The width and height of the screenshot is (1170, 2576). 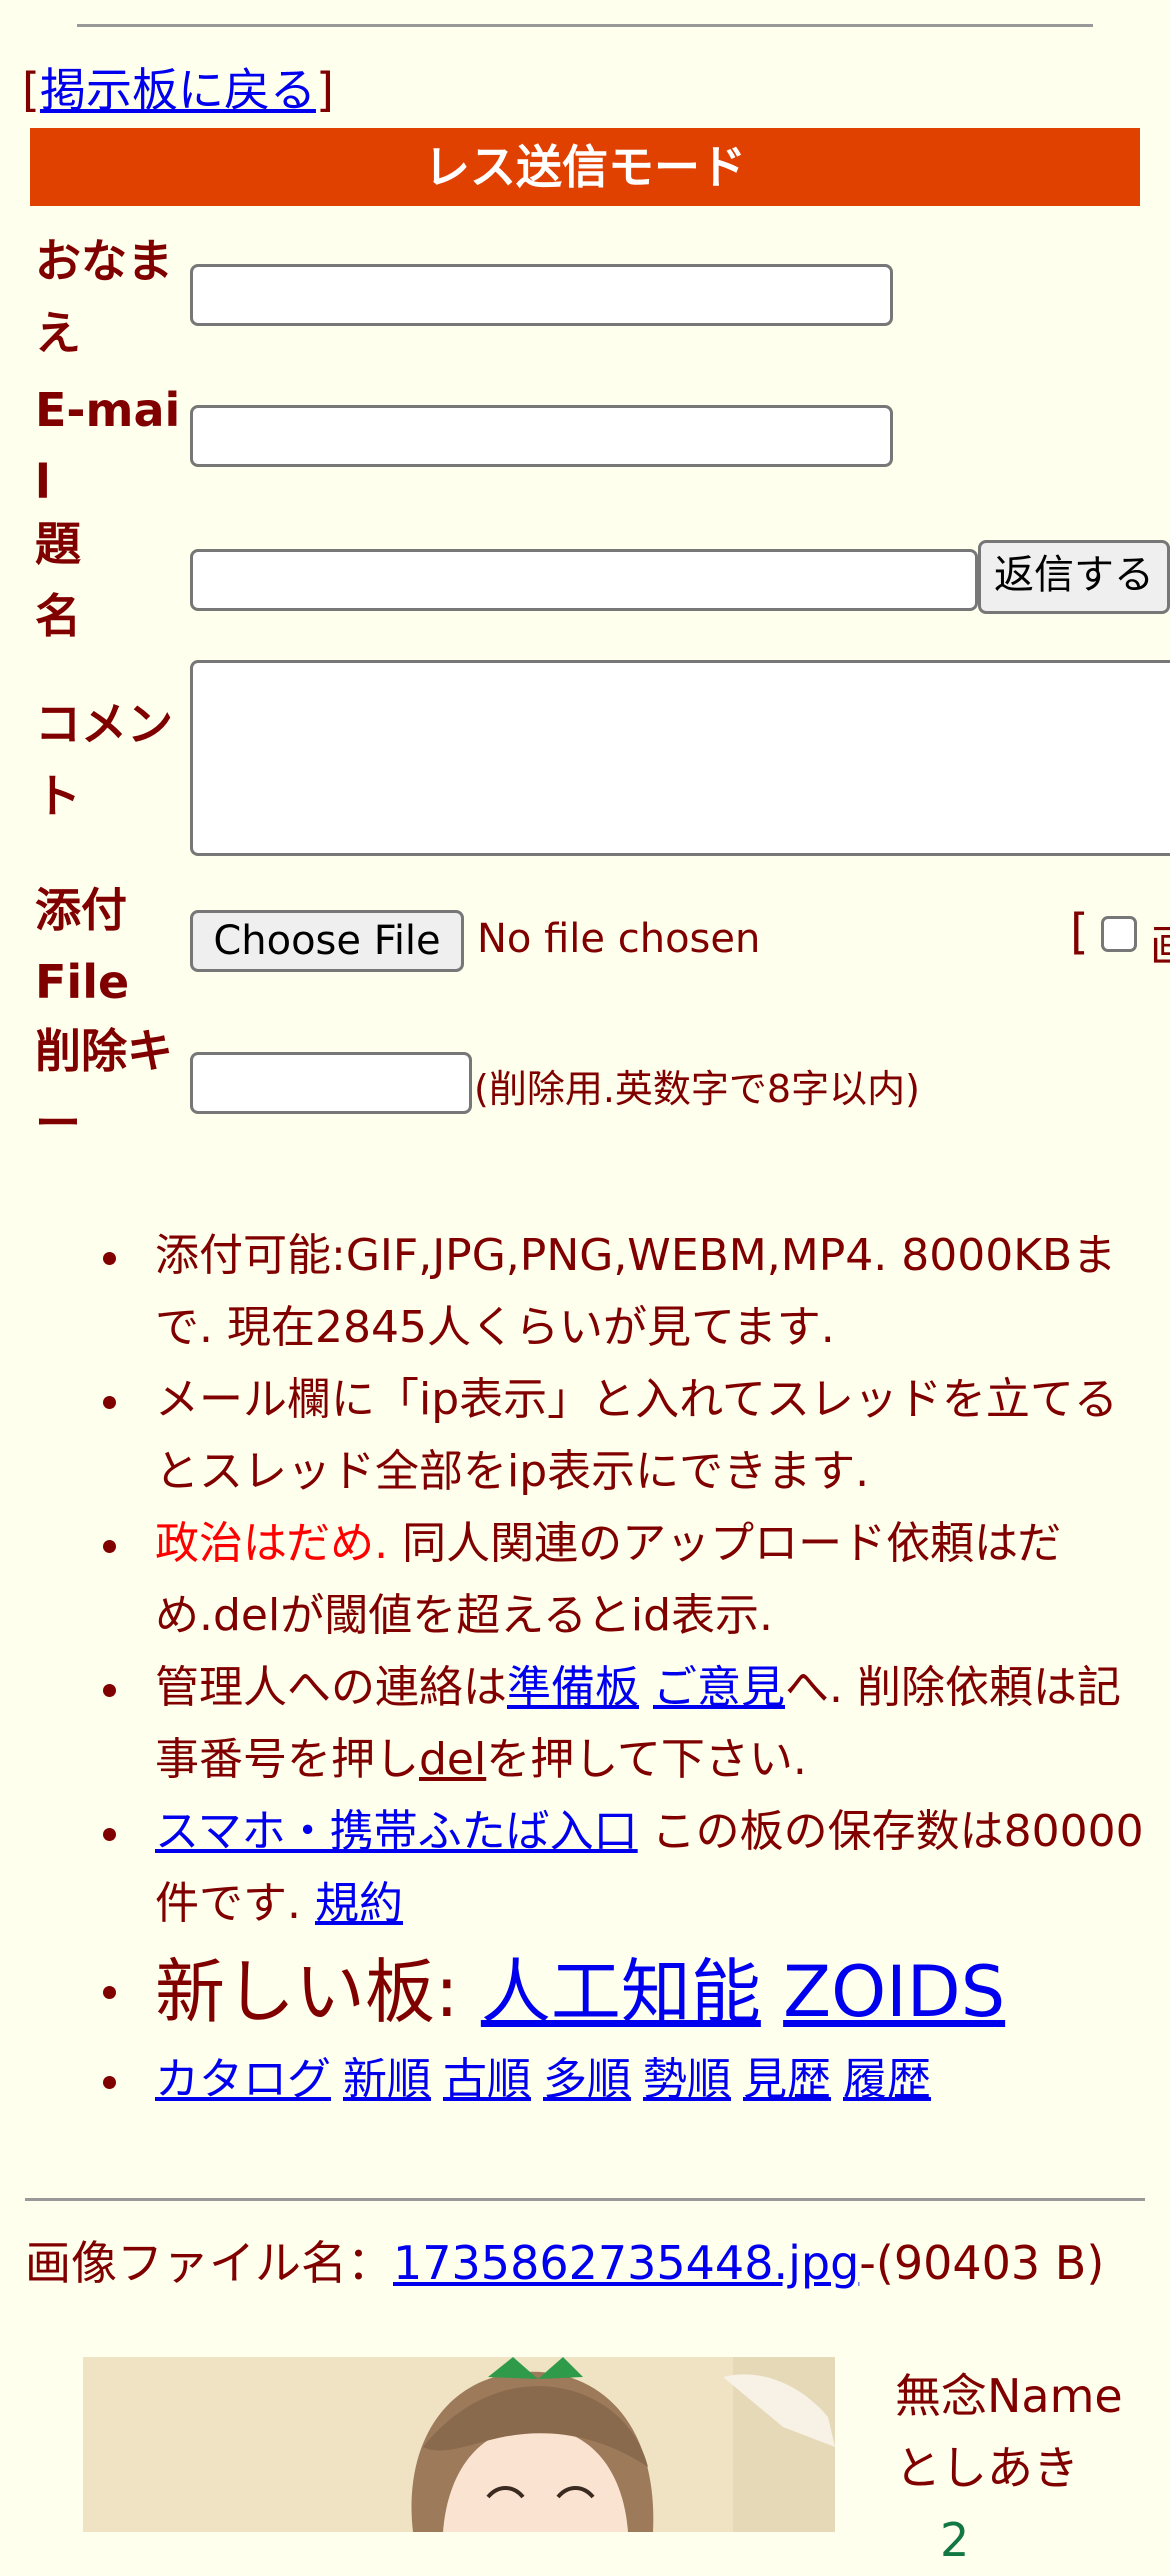 What do you see at coordinates (541, 295) in the screenshot?
I see `name-input` at bounding box center [541, 295].